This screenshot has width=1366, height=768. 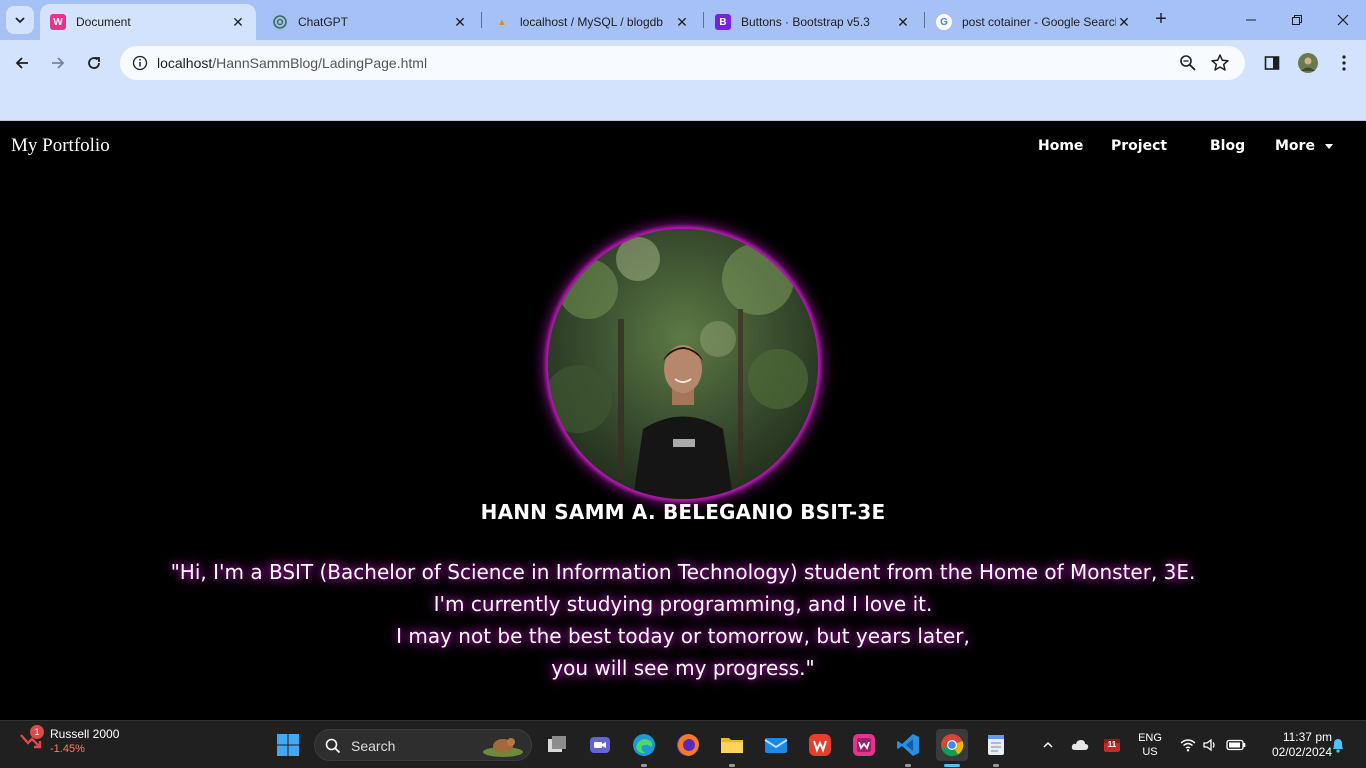 I want to click on volume-button, so click(x=1210, y=745).